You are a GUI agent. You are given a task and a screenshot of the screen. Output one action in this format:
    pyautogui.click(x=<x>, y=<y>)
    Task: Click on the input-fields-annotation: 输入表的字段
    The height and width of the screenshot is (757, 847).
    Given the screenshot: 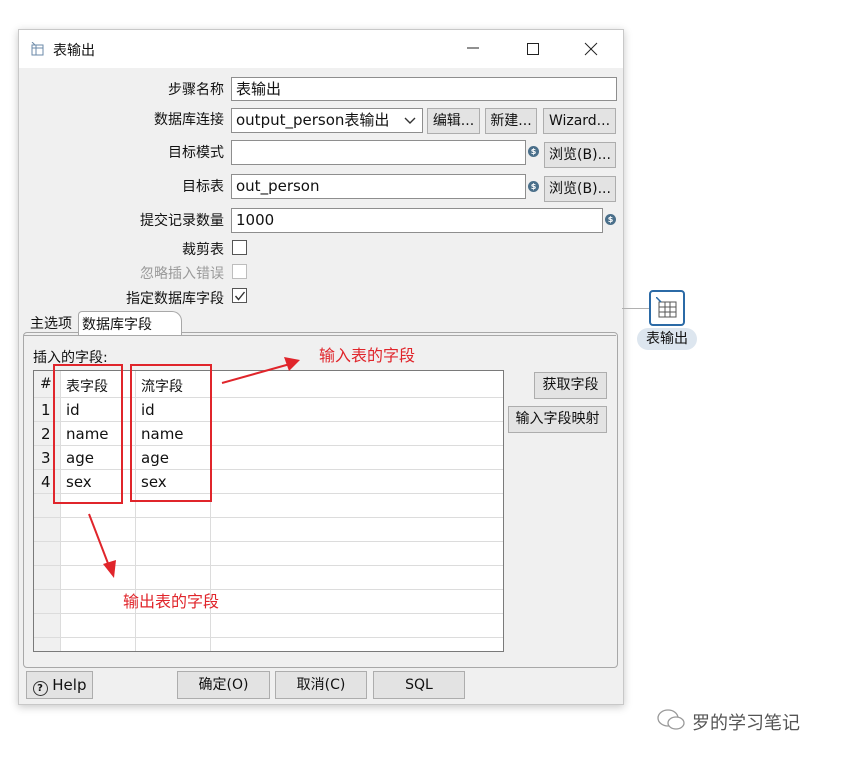 What is the action you would take?
    pyautogui.click(x=367, y=355)
    